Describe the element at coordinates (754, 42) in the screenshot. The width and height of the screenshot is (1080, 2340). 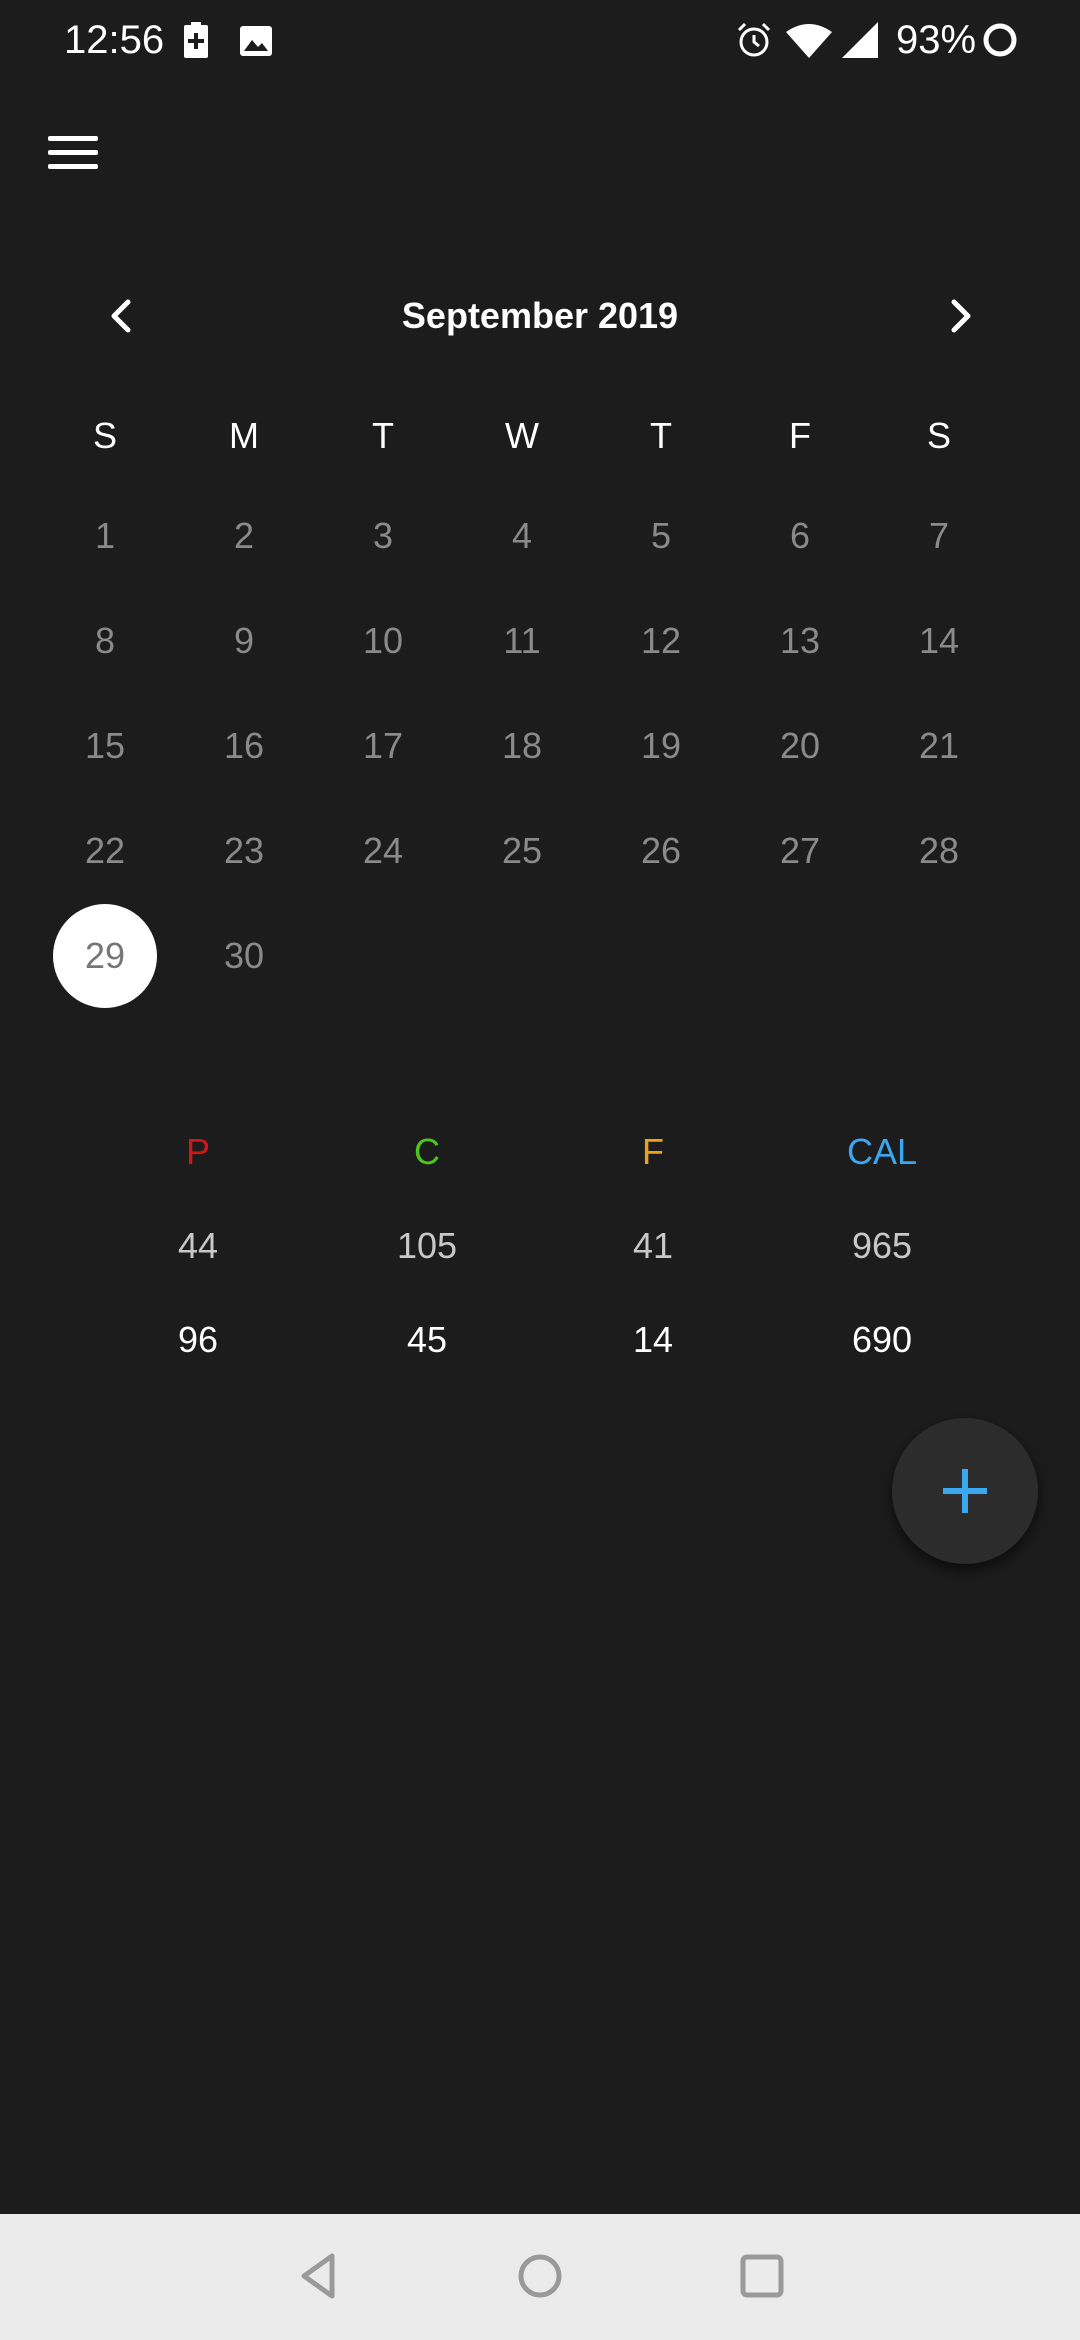
I see `alarm-icon` at that location.